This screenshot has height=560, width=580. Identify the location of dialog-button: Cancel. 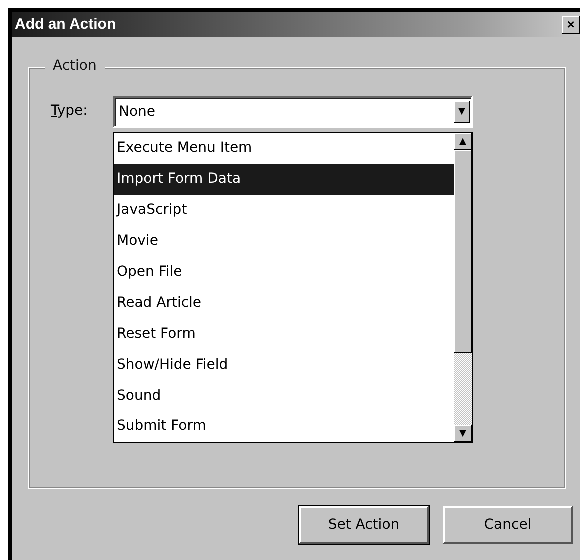
(508, 525).